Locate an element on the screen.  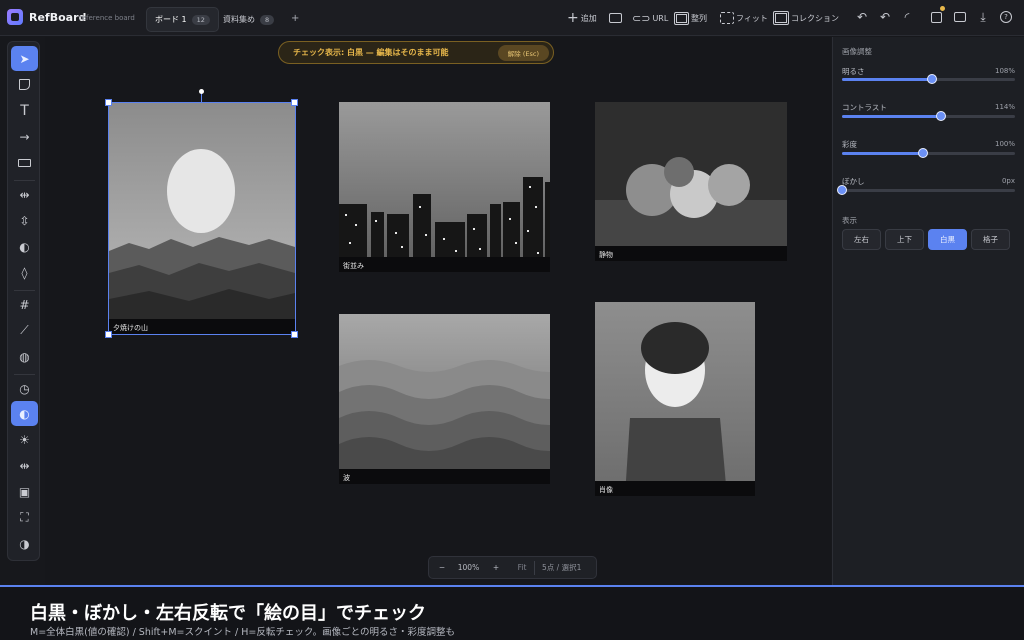
selection-status: 5点 / 選択1 is located at coordinates (562, 567).